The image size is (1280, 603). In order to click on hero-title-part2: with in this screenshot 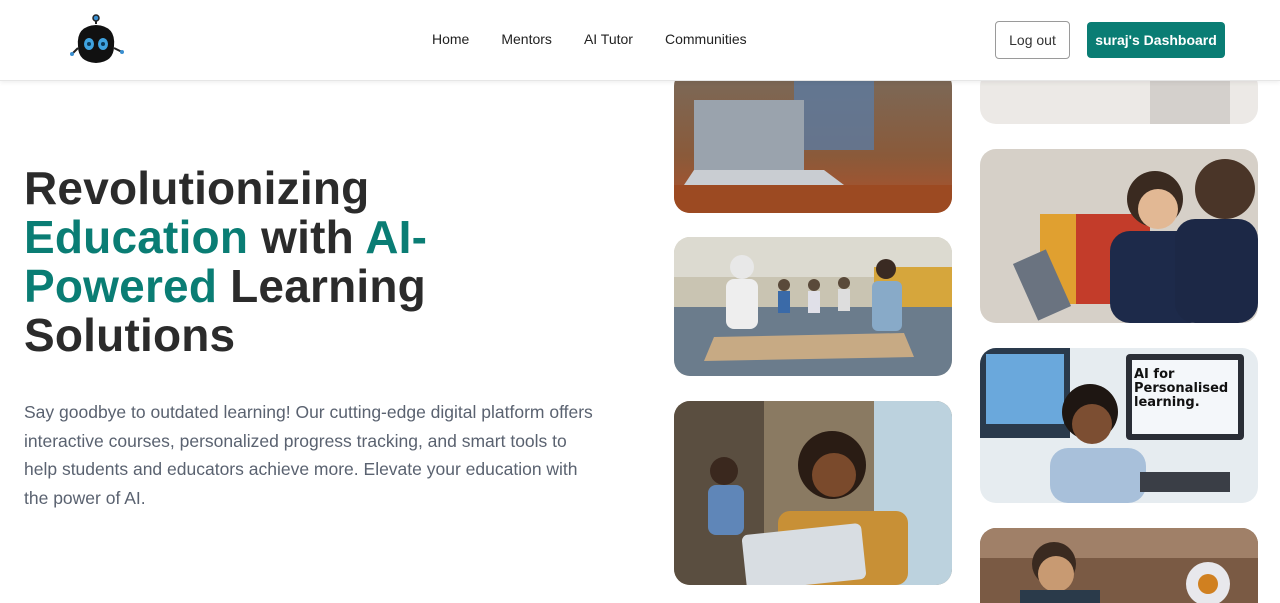, I will do `click(307, 237)`.